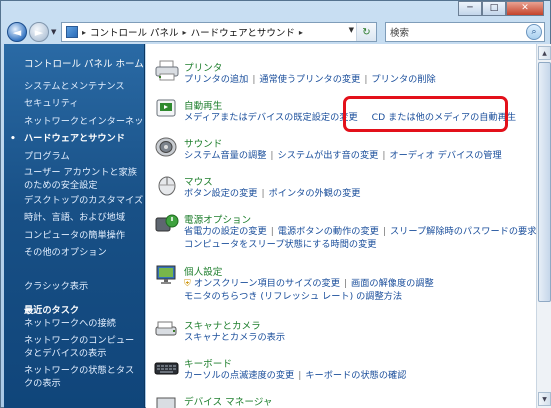 The image size is (551, 408). What do you see at coordinates (465, 32) in the screenshot?
I see `search-input: 検索 ⌕` at bounding box center [465, 32].